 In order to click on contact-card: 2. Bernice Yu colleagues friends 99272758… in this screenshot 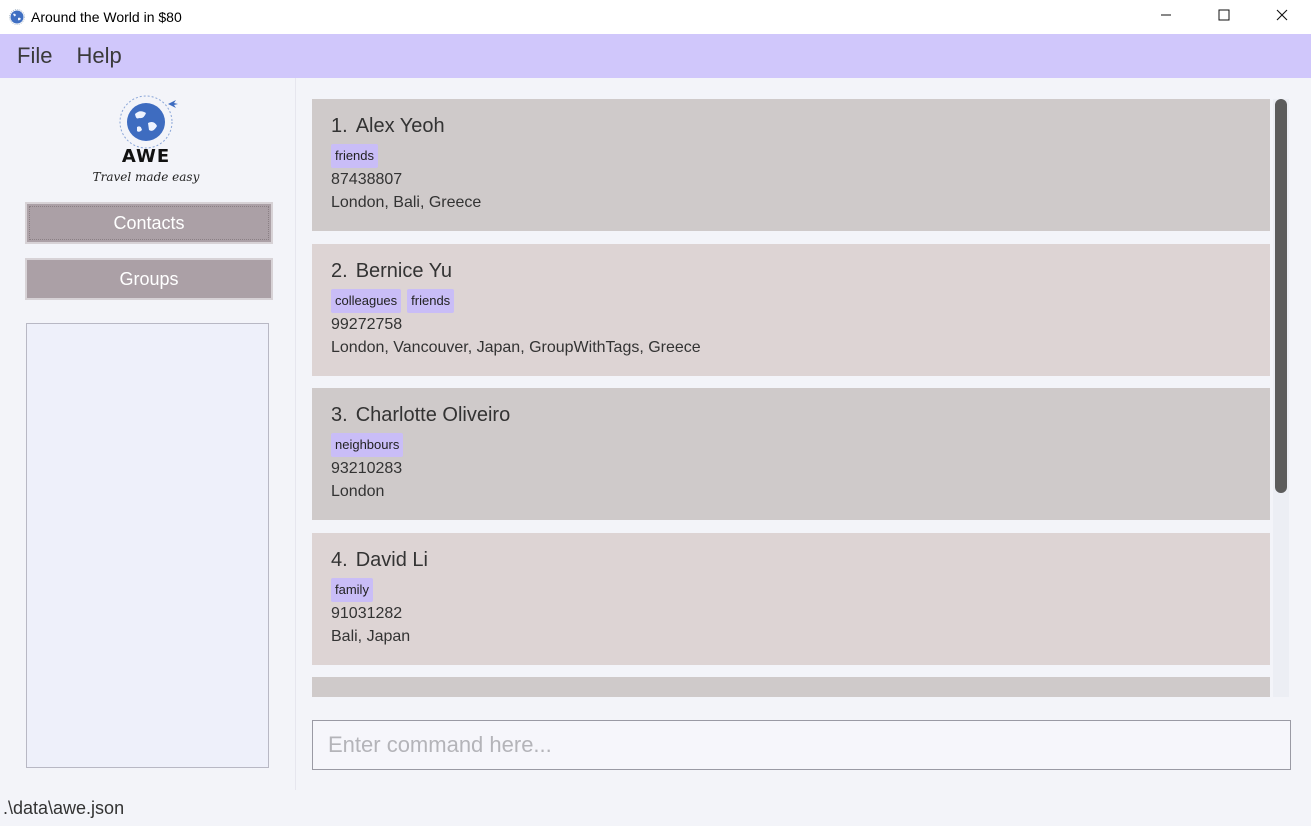, I will do `click(791, 310)`.